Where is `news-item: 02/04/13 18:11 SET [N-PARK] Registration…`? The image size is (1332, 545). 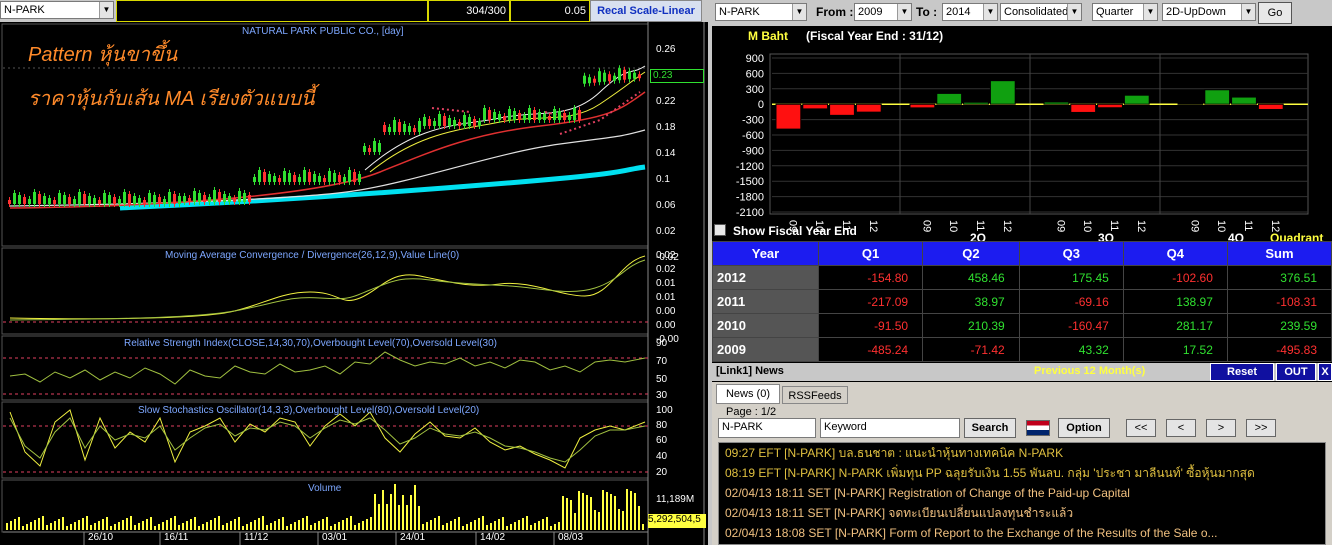
news-item: 02/04/13 18:11 SET [N-PARK] Registration… is located at coordinates (1022, 493).